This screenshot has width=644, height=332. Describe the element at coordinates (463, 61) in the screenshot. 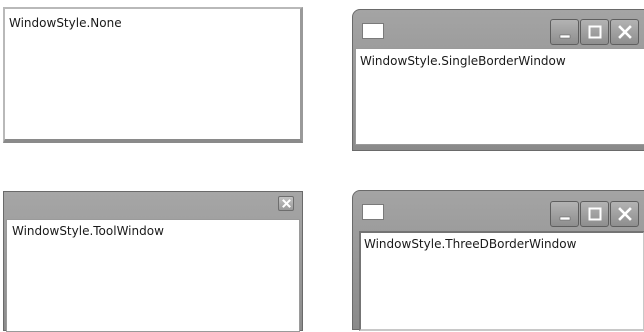

I see `window-label: WindowStyle.SingleBorderWindow` at that location.